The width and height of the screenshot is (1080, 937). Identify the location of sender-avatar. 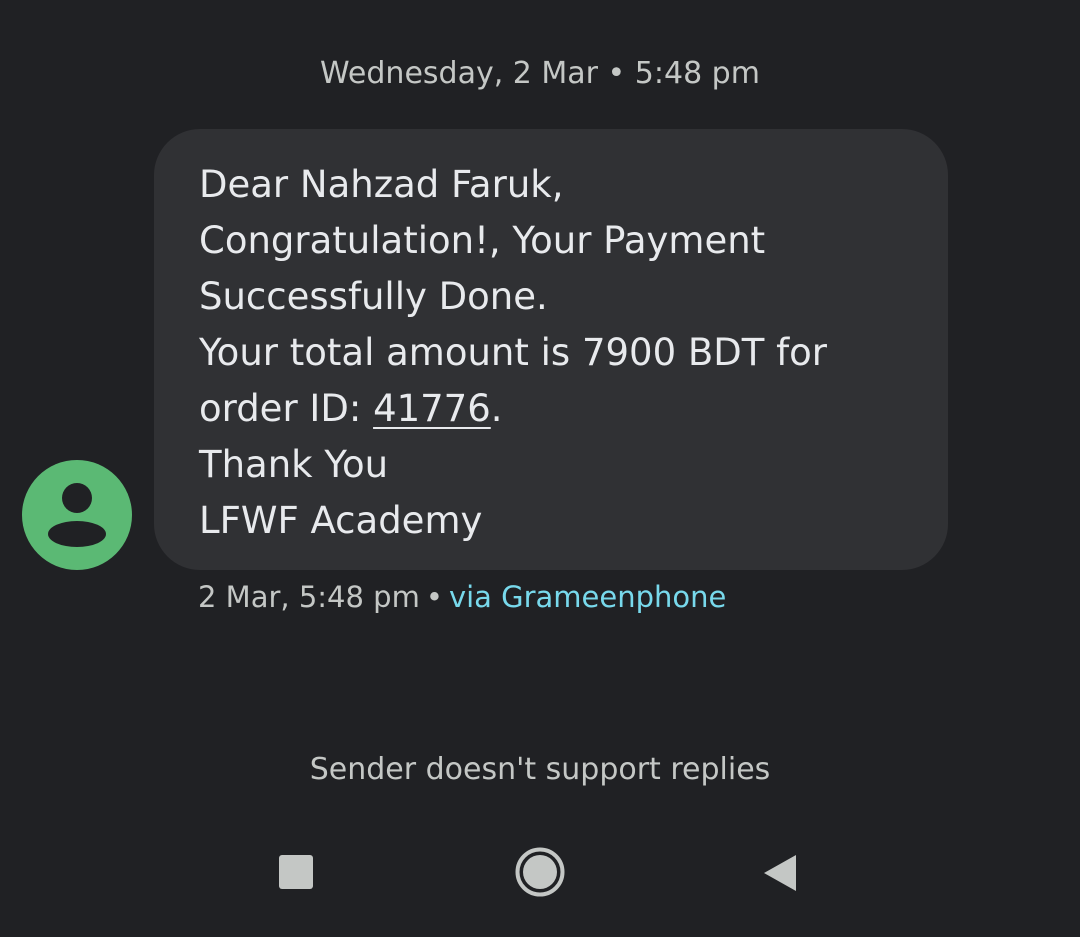
(77, 515).